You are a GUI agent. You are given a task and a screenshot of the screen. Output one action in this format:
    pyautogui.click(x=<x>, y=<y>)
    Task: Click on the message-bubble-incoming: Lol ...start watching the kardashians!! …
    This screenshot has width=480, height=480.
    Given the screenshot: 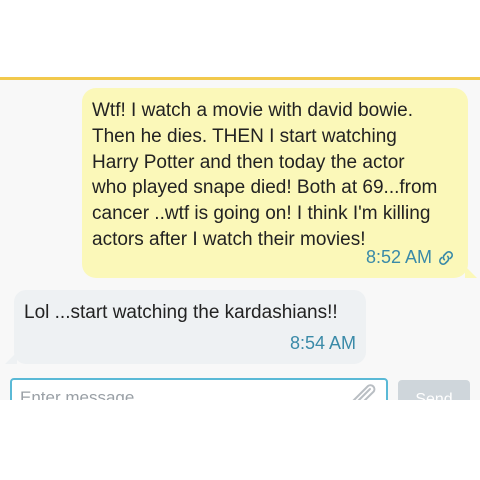 What is the action you would take?
    pyautogui.click(x=185, y=327)
    